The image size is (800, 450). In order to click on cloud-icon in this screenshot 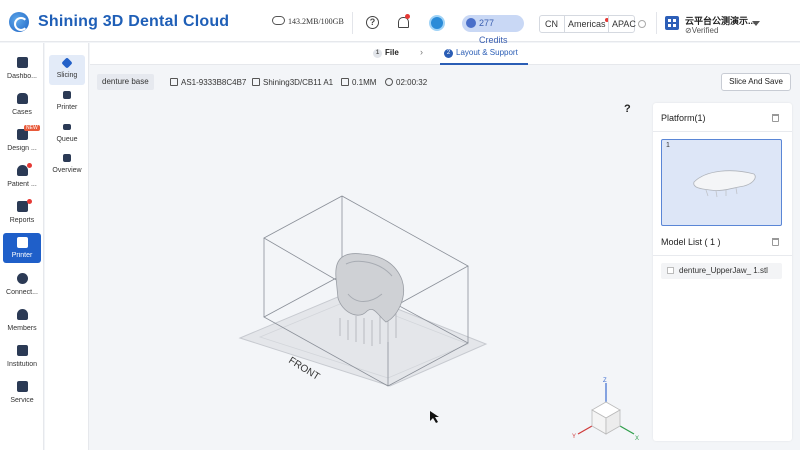, I will do `click(278, 20)`.